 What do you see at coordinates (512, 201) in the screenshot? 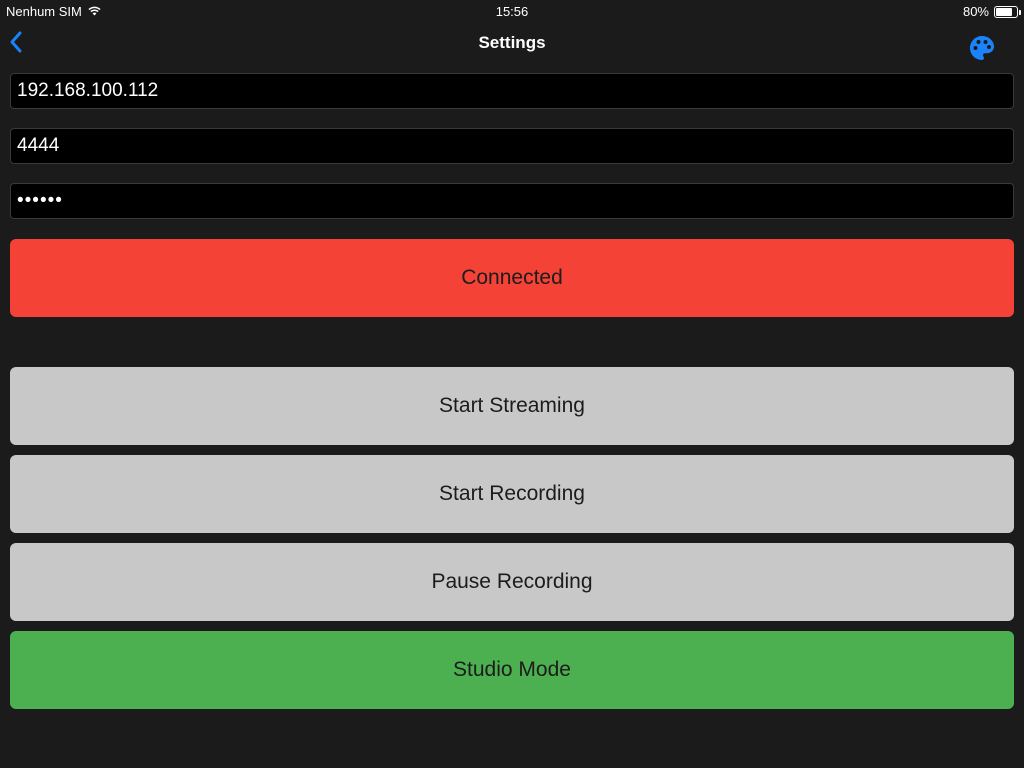
I see `password-input` at bounding box center [512, 201].